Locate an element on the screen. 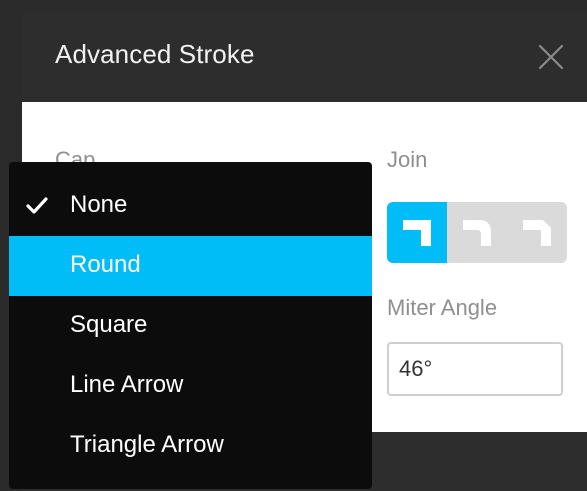 The image size is (587, 491). cap-option-triangle-arrow: Triangle Arrow is located at coordinates (190, 446).